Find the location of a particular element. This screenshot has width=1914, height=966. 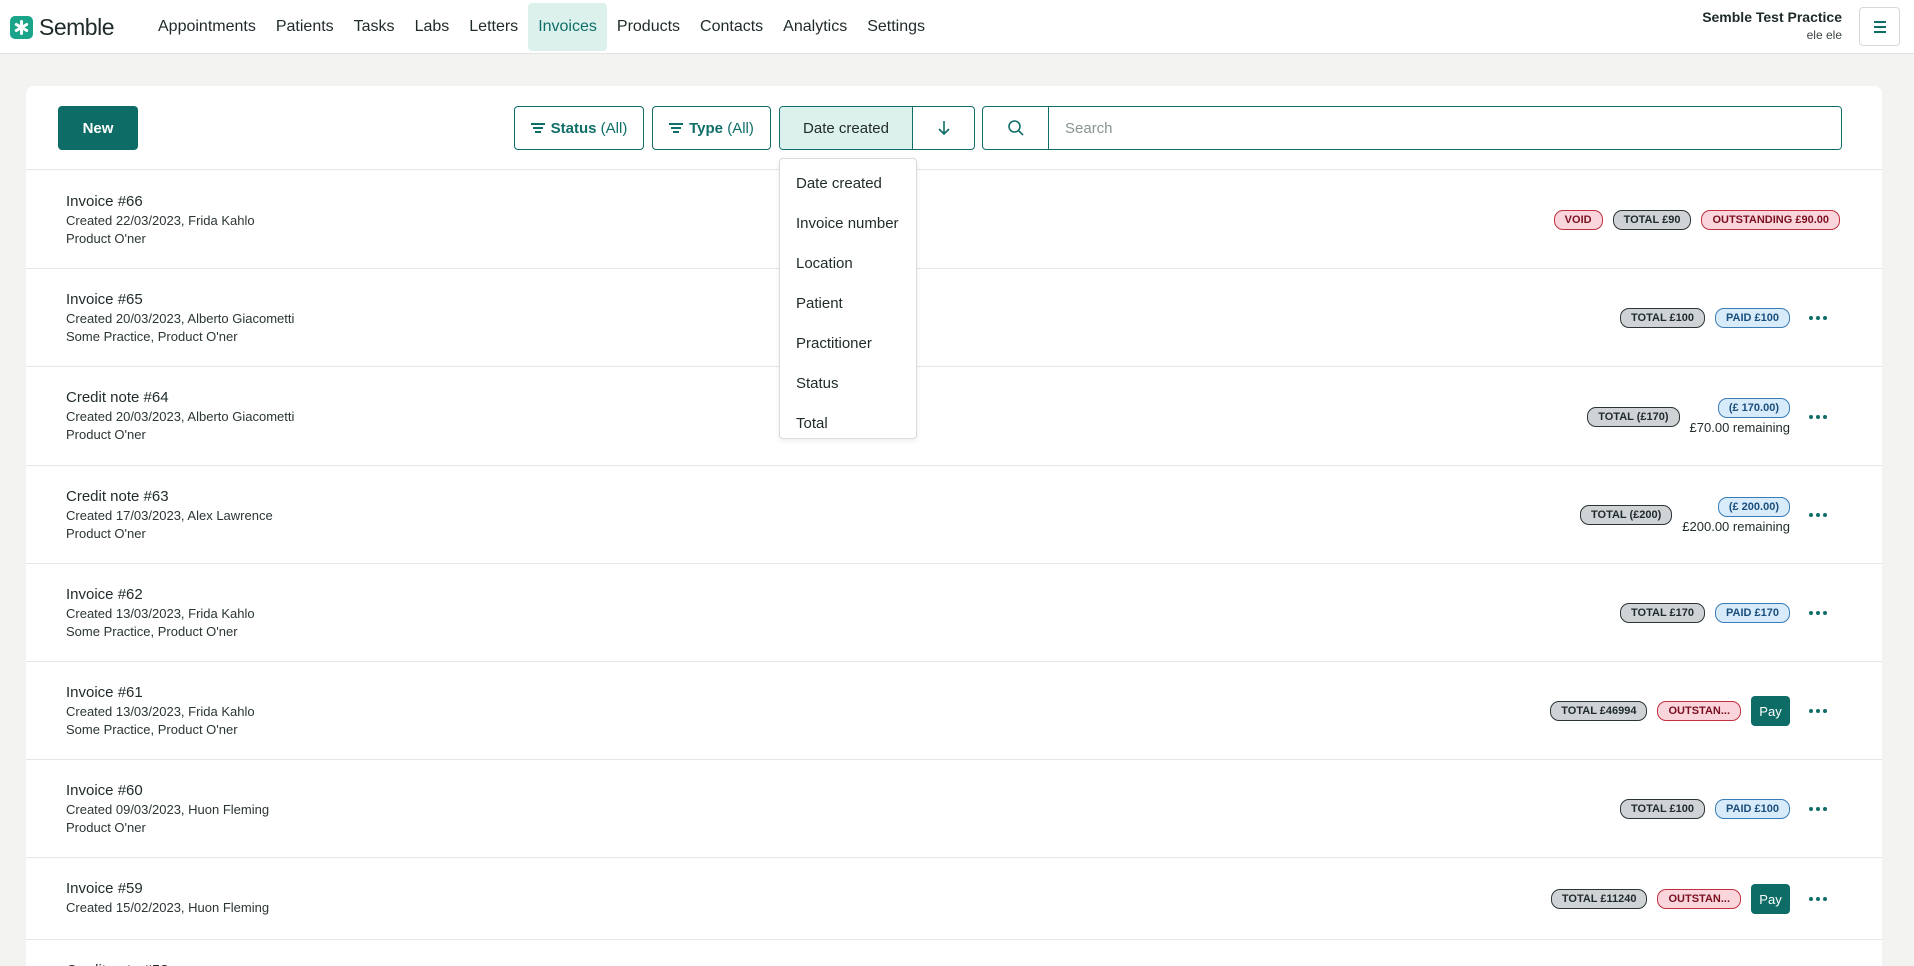

sort-control: Date created is located at coordinates (877, 128).